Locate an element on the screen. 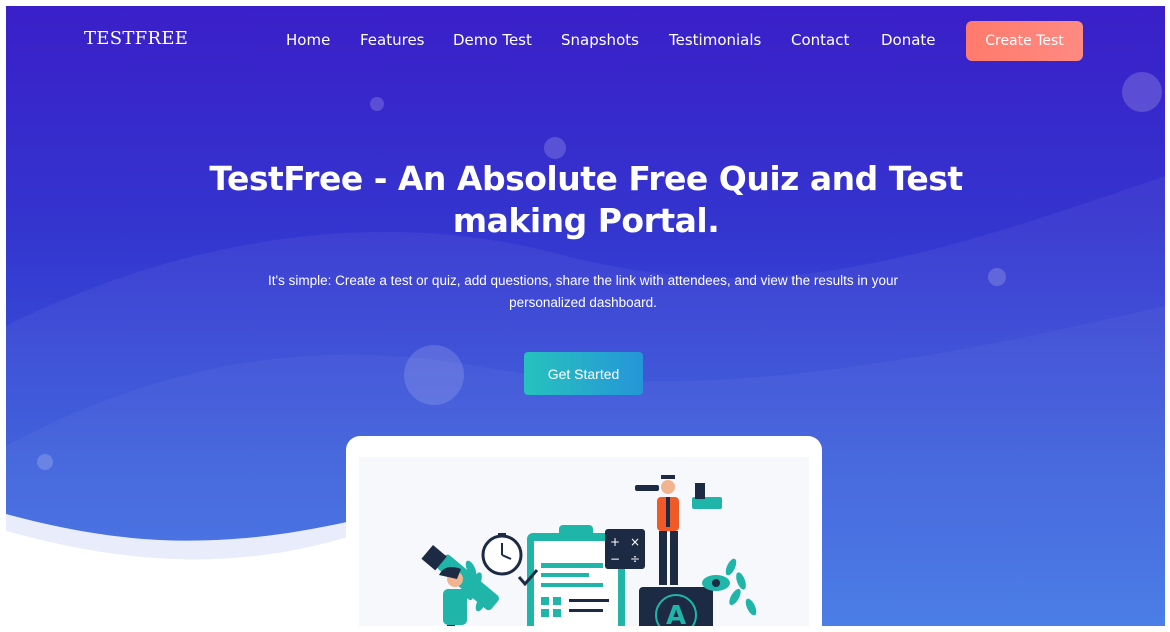 The height and width of the screenshot is (632, 1170). nav-donate: Donate is located at coordinates (908, 40).